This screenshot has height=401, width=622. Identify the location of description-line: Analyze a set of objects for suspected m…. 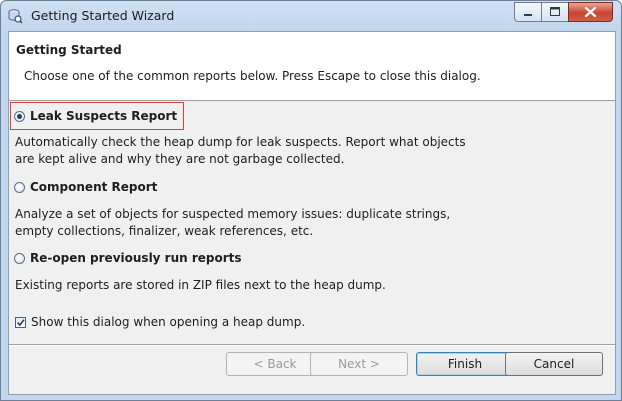
(233, 214).